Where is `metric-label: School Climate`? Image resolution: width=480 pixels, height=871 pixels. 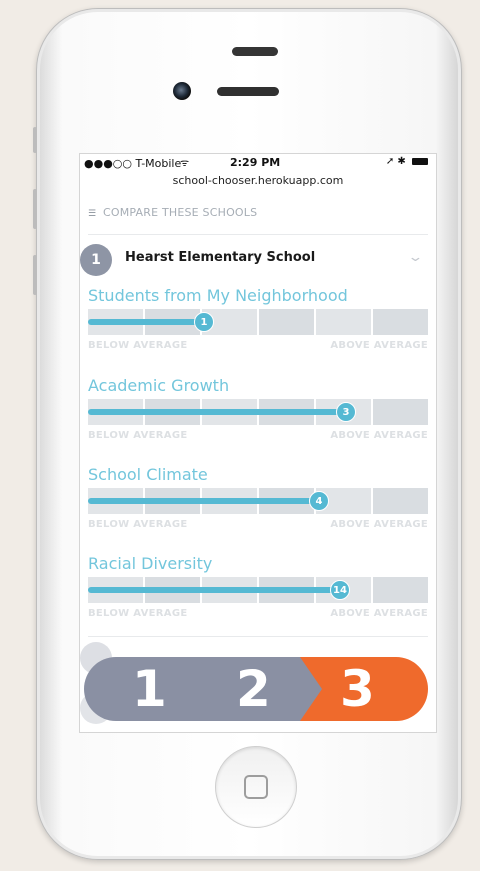
metric-label: School Climate is located at coordinates (148, 474).